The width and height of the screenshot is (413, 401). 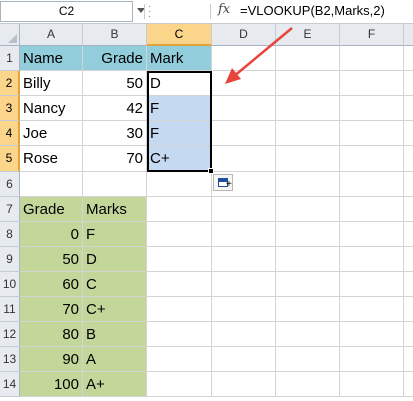 What do you see at coordinates (233, 76) in the screenshot?
I see `red-arrow-head` at bounding box center [233, 76].